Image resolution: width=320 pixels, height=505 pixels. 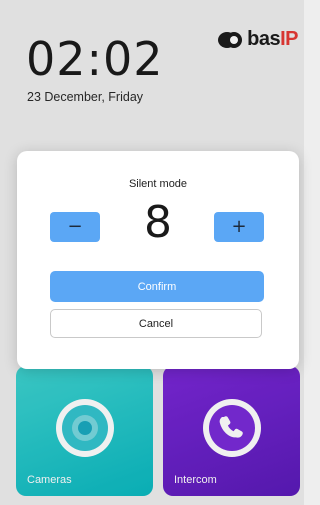 What do you see at coordinates (158, 184) in the screenshot?
I see `dialog-title: Silent mode` at bounding box center [158, 184].